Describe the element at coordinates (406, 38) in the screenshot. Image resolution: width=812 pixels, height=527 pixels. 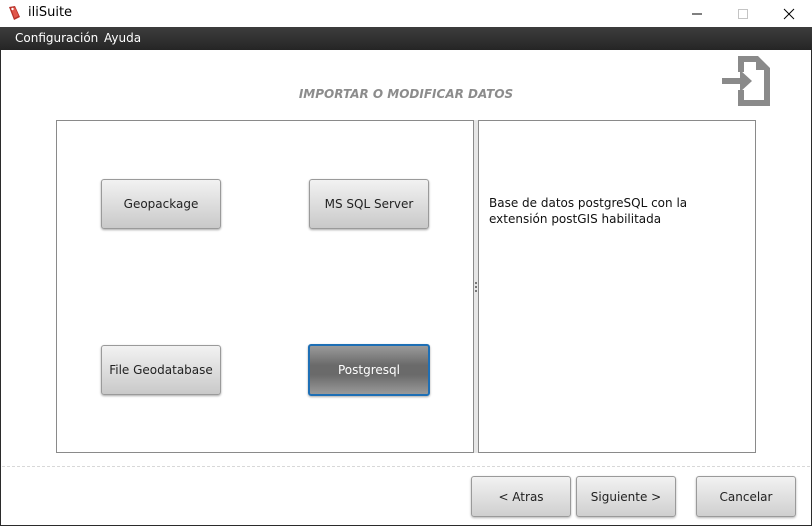
I see `menu-bar: Configuración Ayuda` at that location.